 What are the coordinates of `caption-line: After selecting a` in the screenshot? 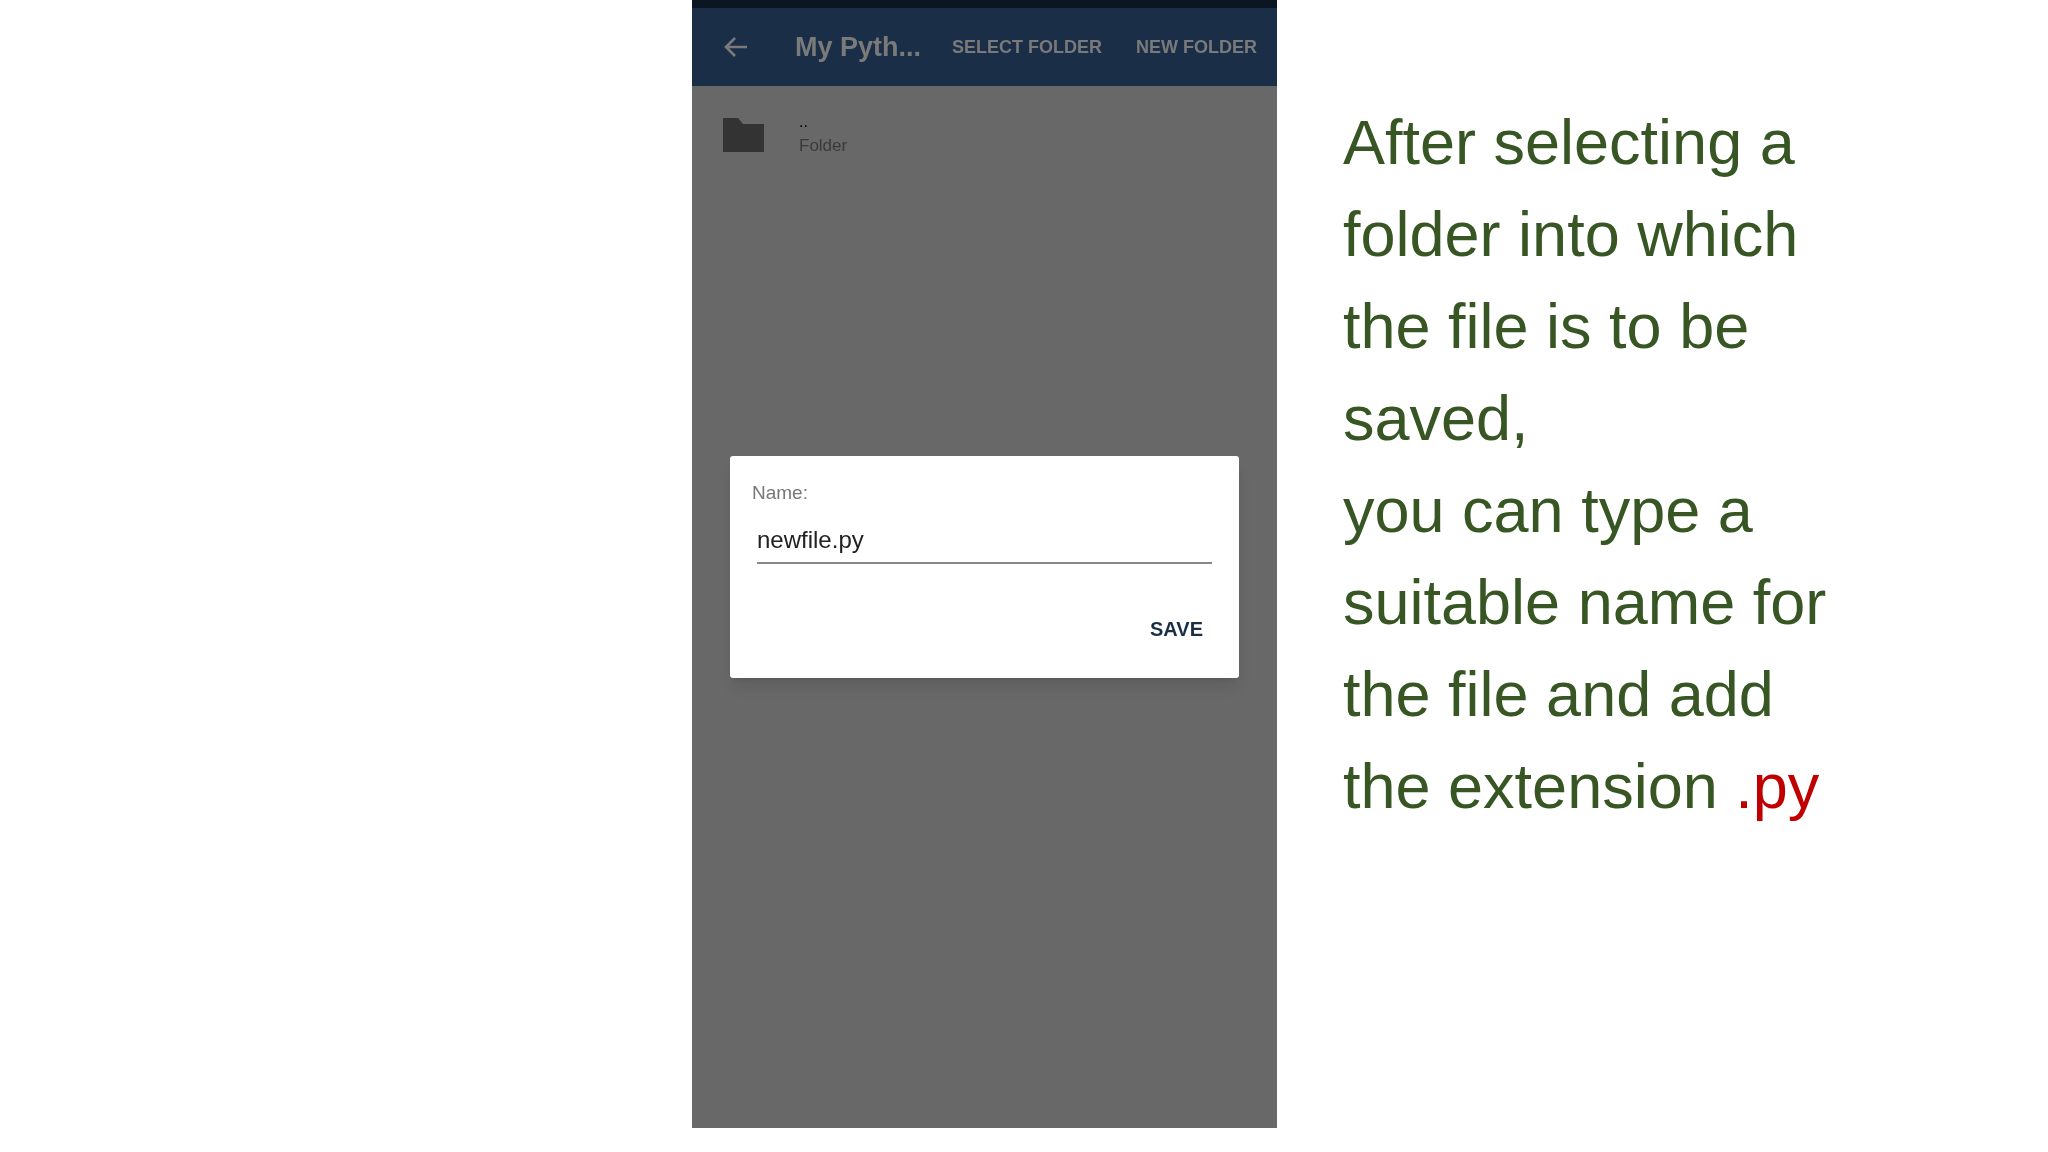 It's located at (1569, 142).